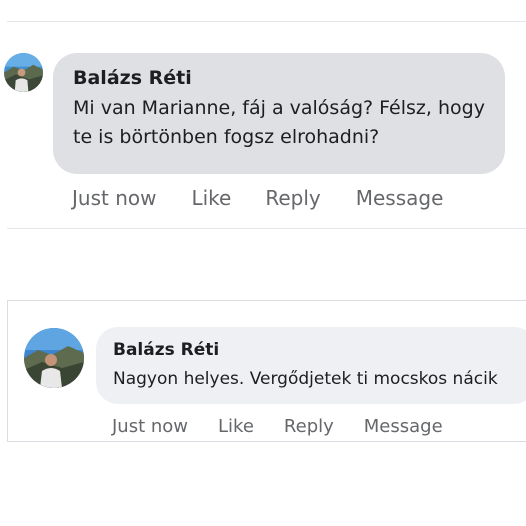  Describe the element at coordinates (266, 228) in the screenshot. I see `divider-middle` at that location.